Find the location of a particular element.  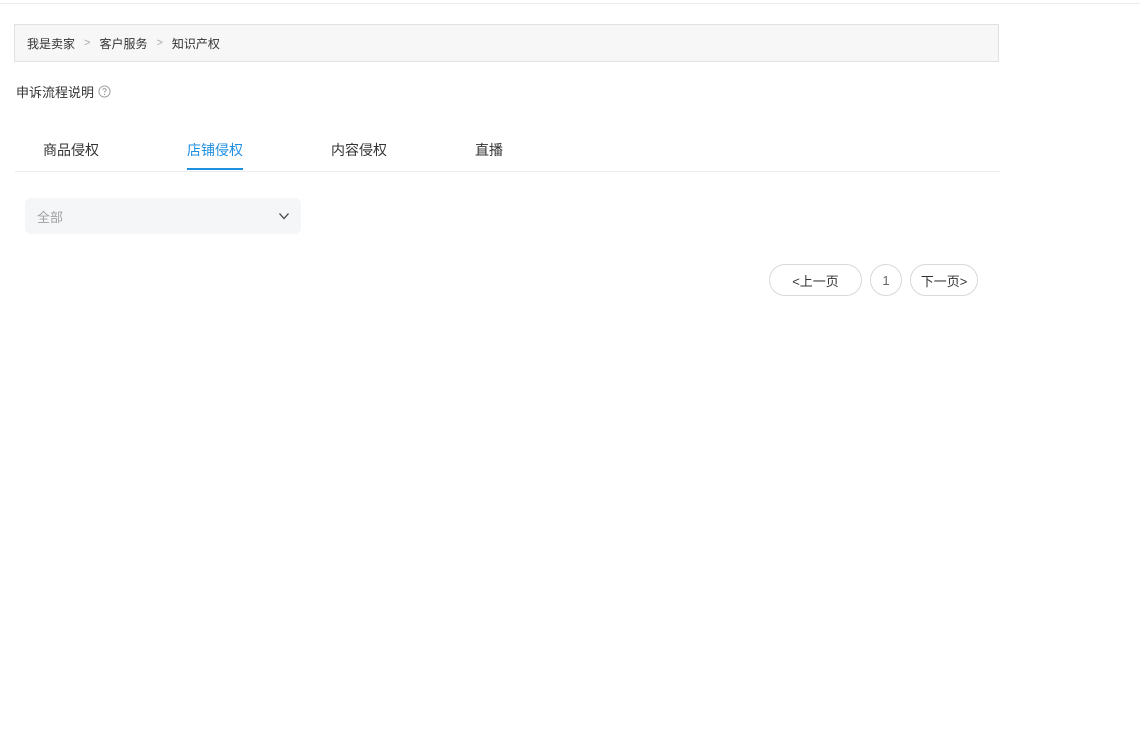

filter-select-value: 全部 is located at coordinates (50, 217).